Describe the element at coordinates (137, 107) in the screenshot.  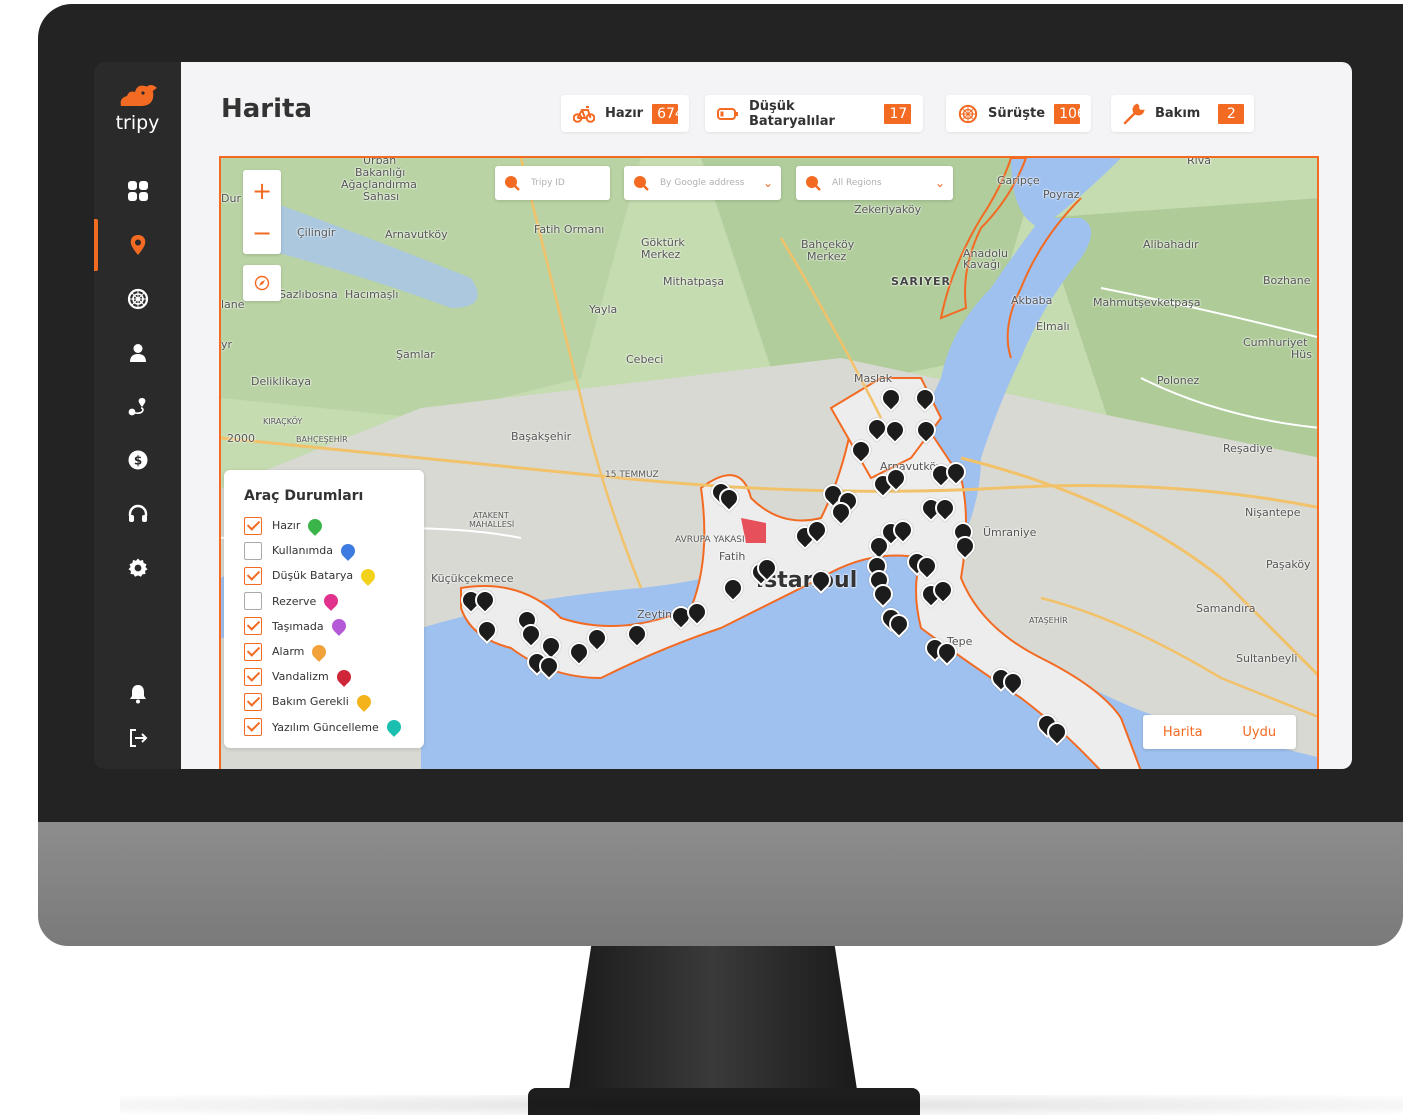
I see `logo: tripy` at that location.